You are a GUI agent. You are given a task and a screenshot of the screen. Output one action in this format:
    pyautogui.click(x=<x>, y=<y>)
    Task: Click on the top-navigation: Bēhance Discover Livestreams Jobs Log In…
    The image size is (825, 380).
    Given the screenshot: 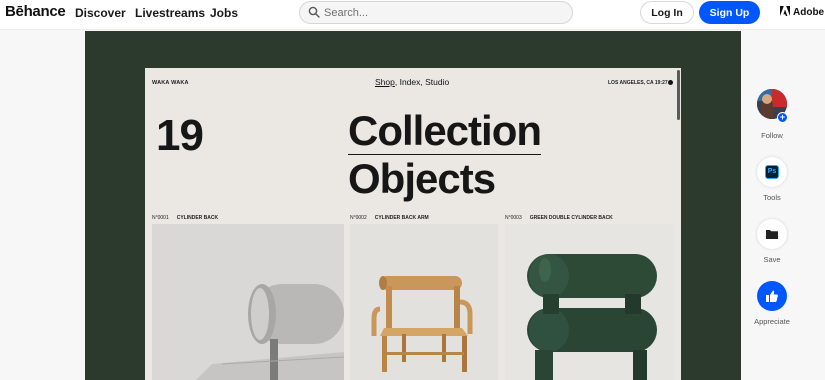 What is the action you would take?
    pyautogui.click(x=412, y=15)
    